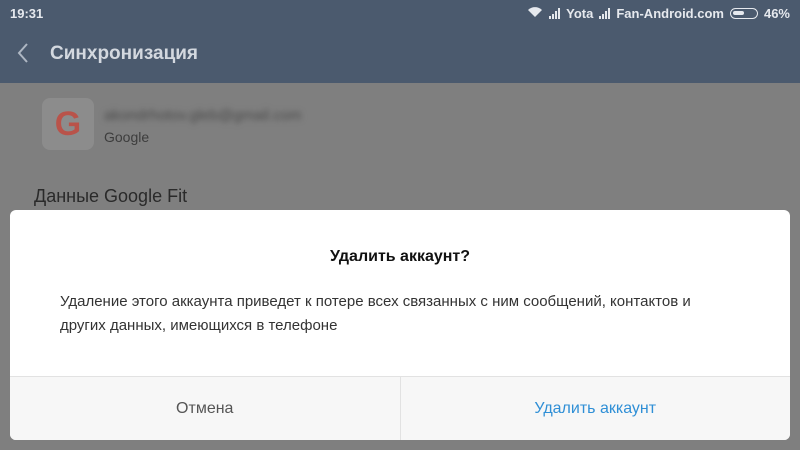 The image size is (800, 450). I want to click on google-g-icon: G, so click(68, 124).